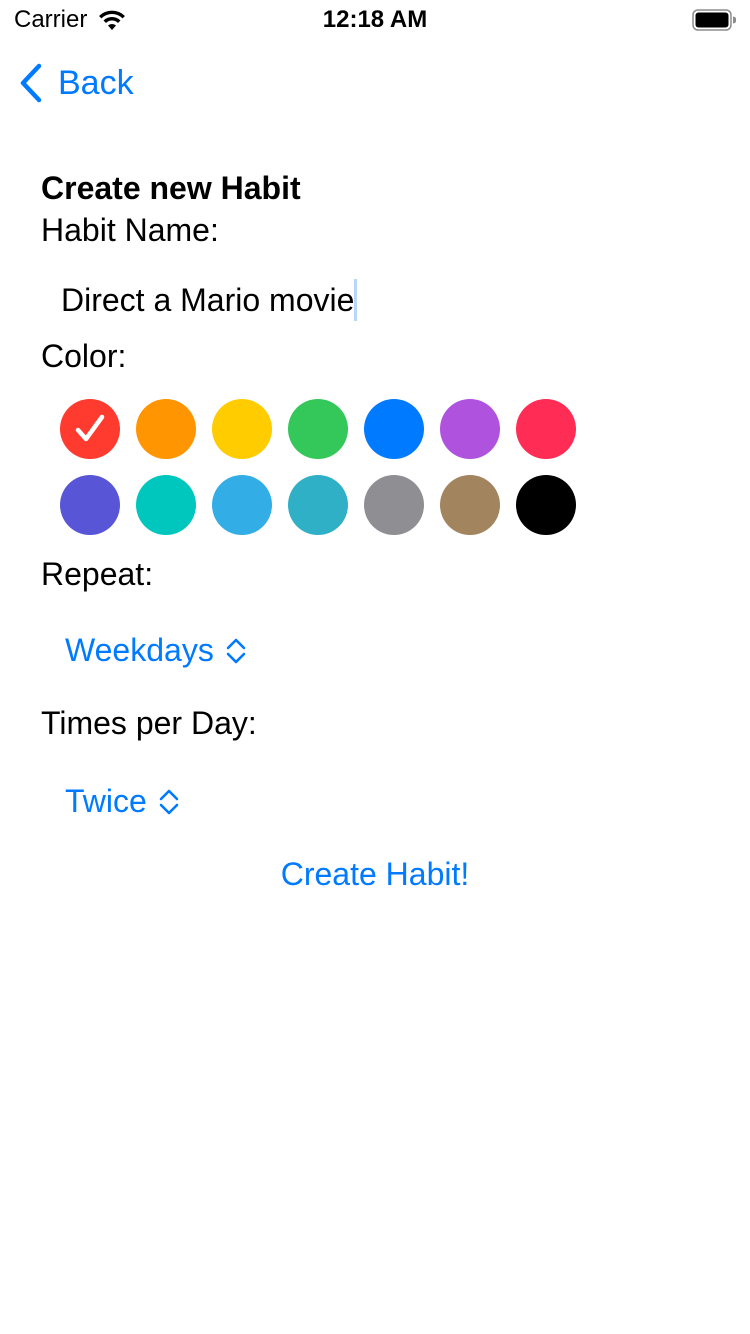 This screenshot has height=1334, width=750. Describe the element at coordinates (356, 300) in the screenshot. I see `text-cursor` at that location.